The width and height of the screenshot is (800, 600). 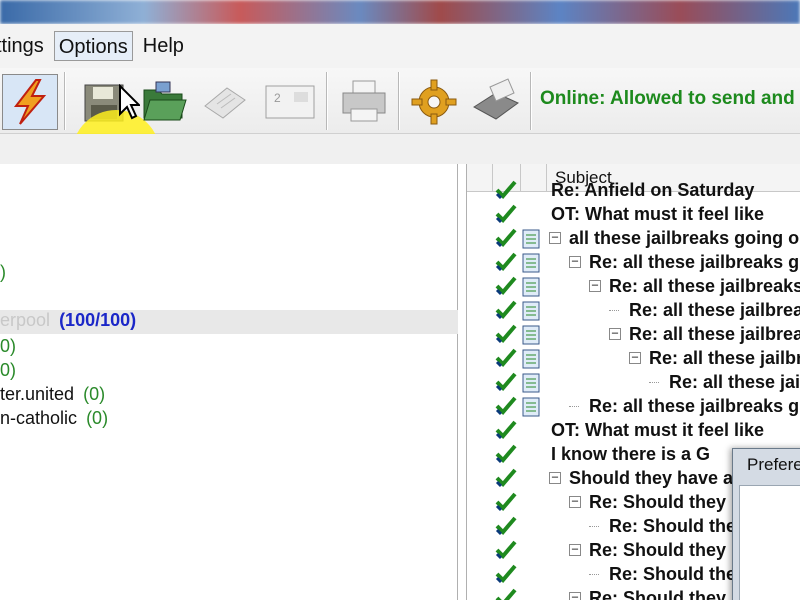 I want to click on group-row: ter.united (0), so click(x=52, y=394).